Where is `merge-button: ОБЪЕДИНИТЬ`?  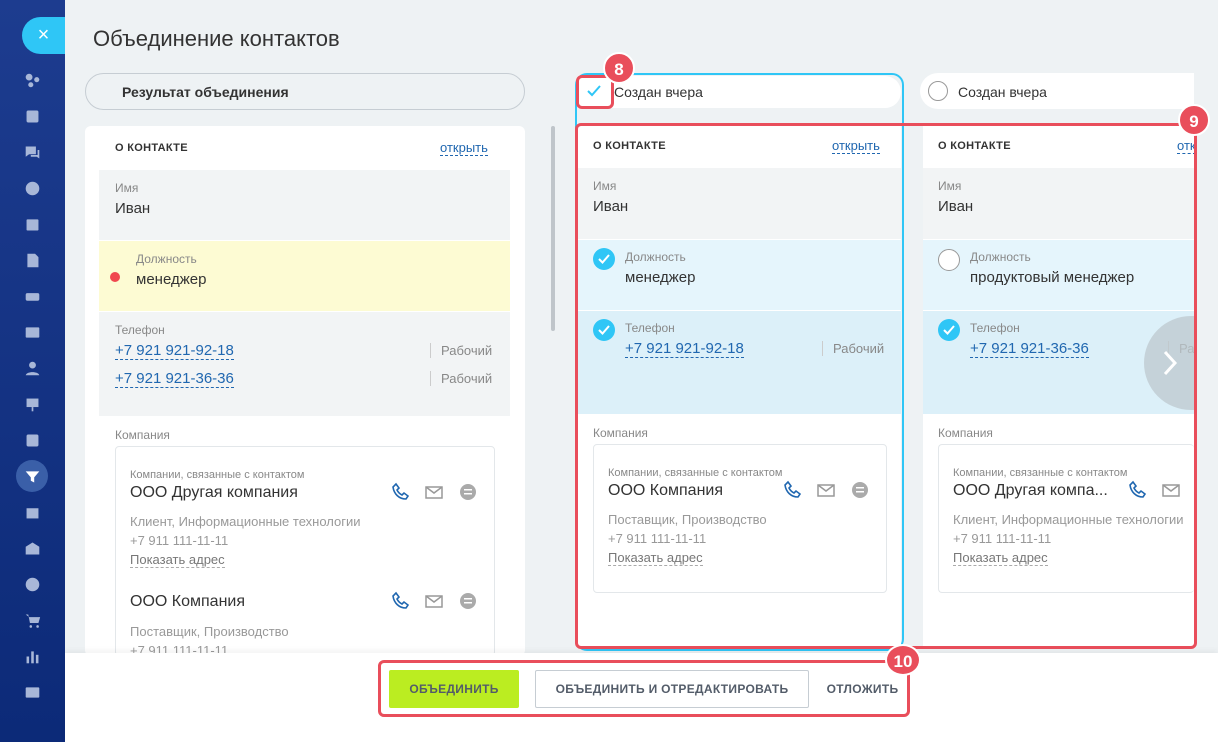 merge-button: ОБЪЕДИНИТЬ is located at coordinates (454, 689).